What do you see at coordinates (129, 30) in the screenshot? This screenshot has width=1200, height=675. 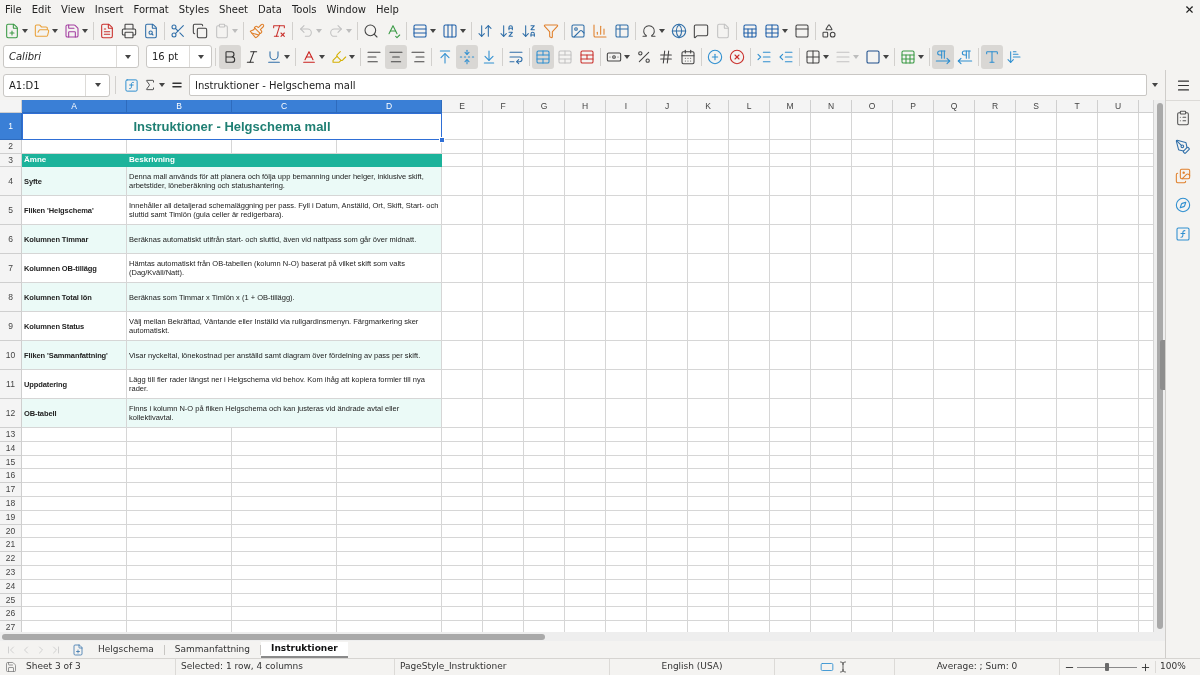 I see `print-icon` at bounding box center [129, 30].